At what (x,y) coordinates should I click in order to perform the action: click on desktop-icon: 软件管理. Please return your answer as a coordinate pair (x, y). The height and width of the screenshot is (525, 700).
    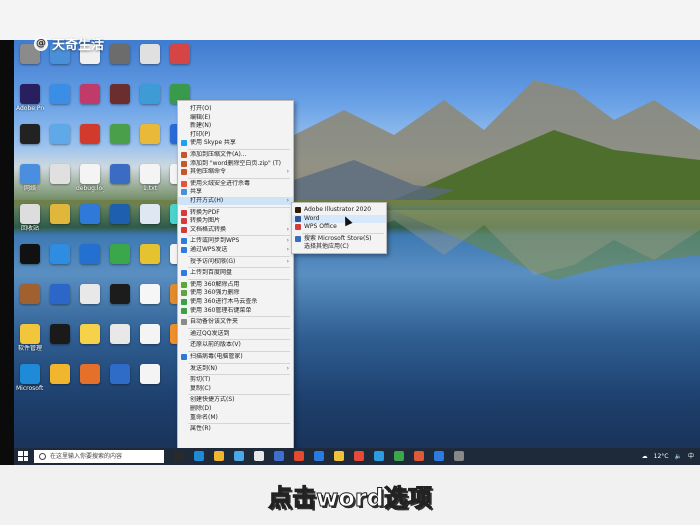
    Looking at the image, I should click on (30, 338).